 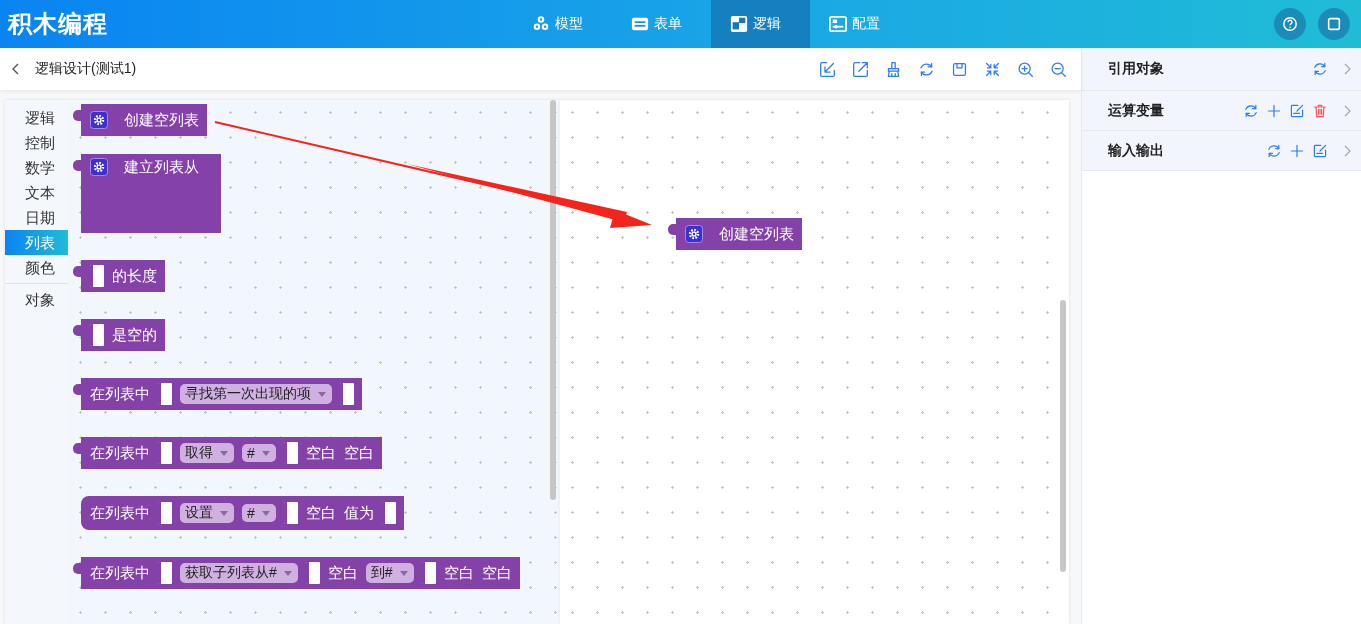 I want to click on arrow-down-left-icon, so click(x=827, y=69).